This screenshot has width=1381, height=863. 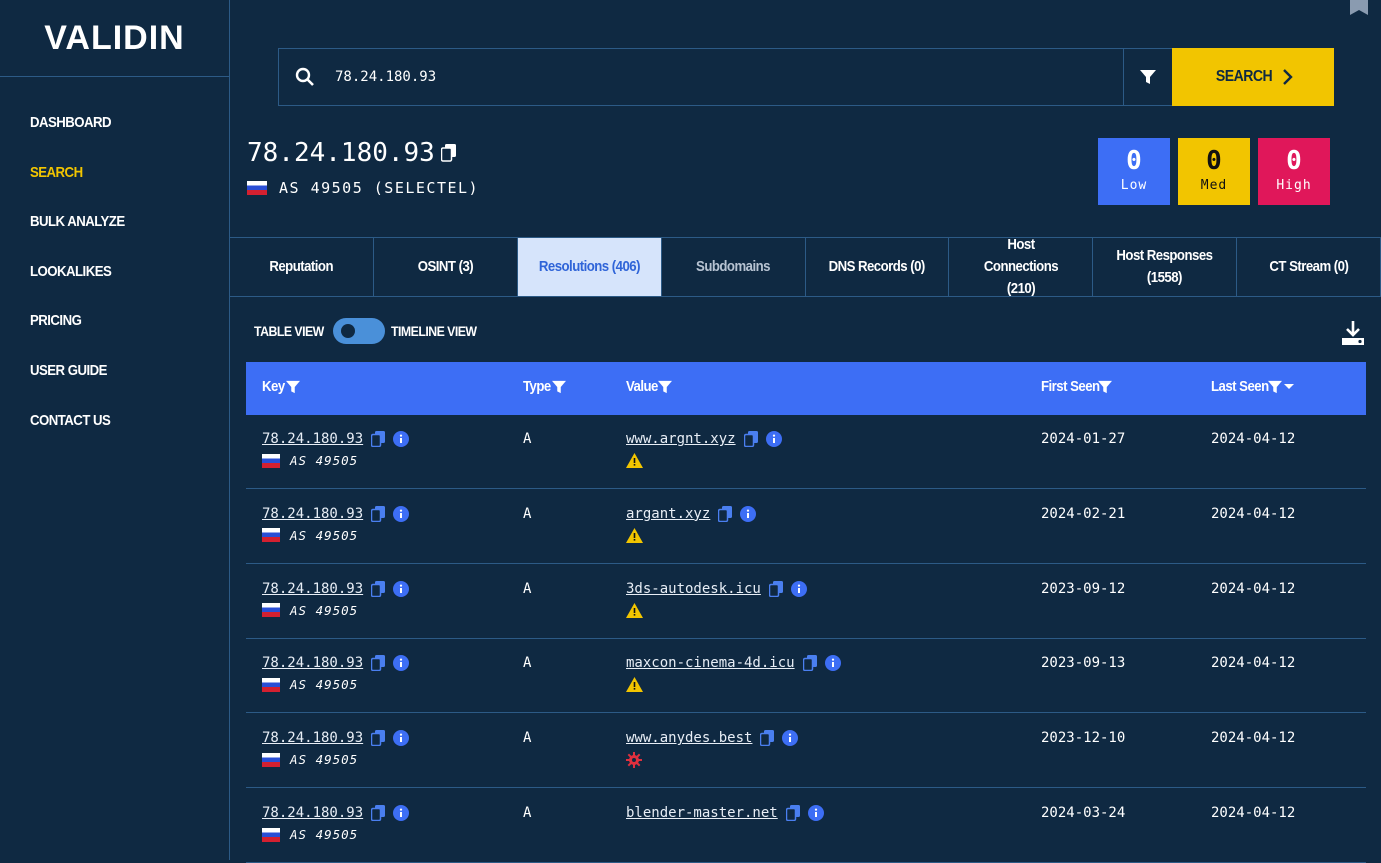 I want to click on tab-label: Subdomains, so click(x=733, y=266).